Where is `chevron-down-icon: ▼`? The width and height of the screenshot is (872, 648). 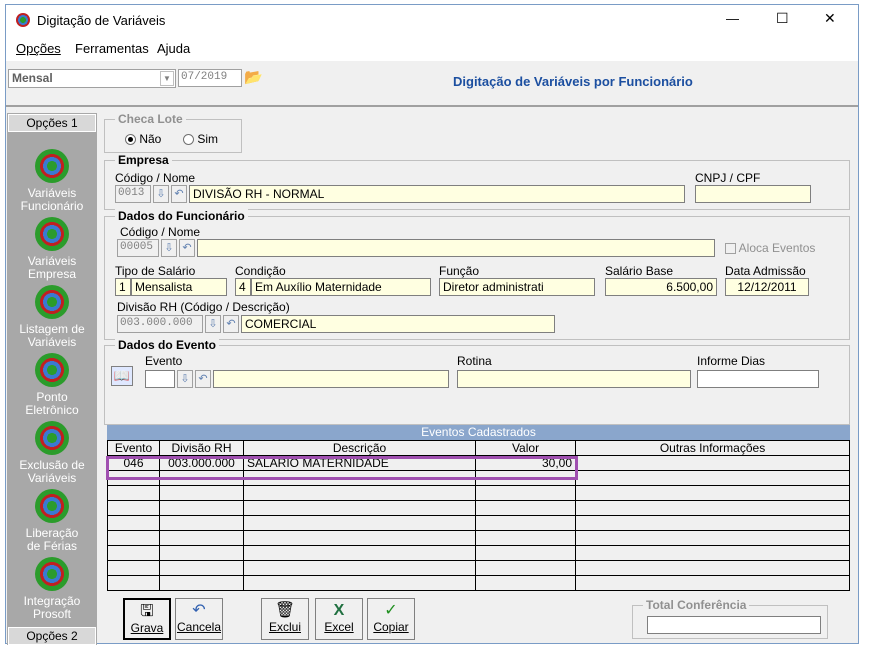 chevron-down-icon: ▼ is located at coordinates (167, 78).